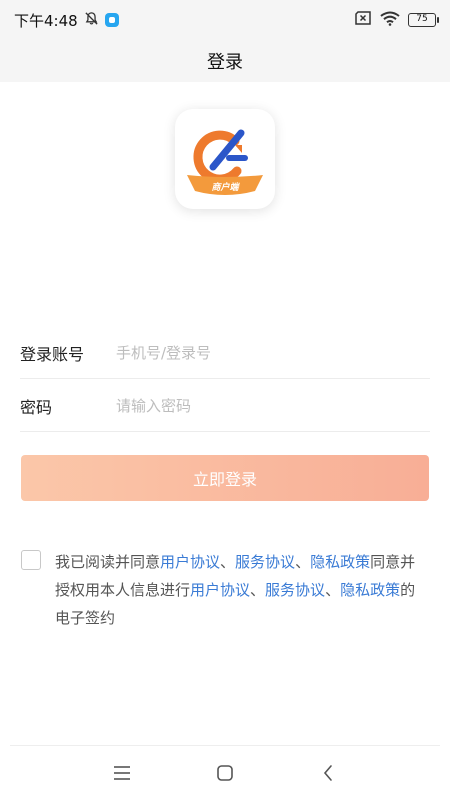 This screenshot has height=800, width=450. I want to click on header: 登录, so click(225, 61).